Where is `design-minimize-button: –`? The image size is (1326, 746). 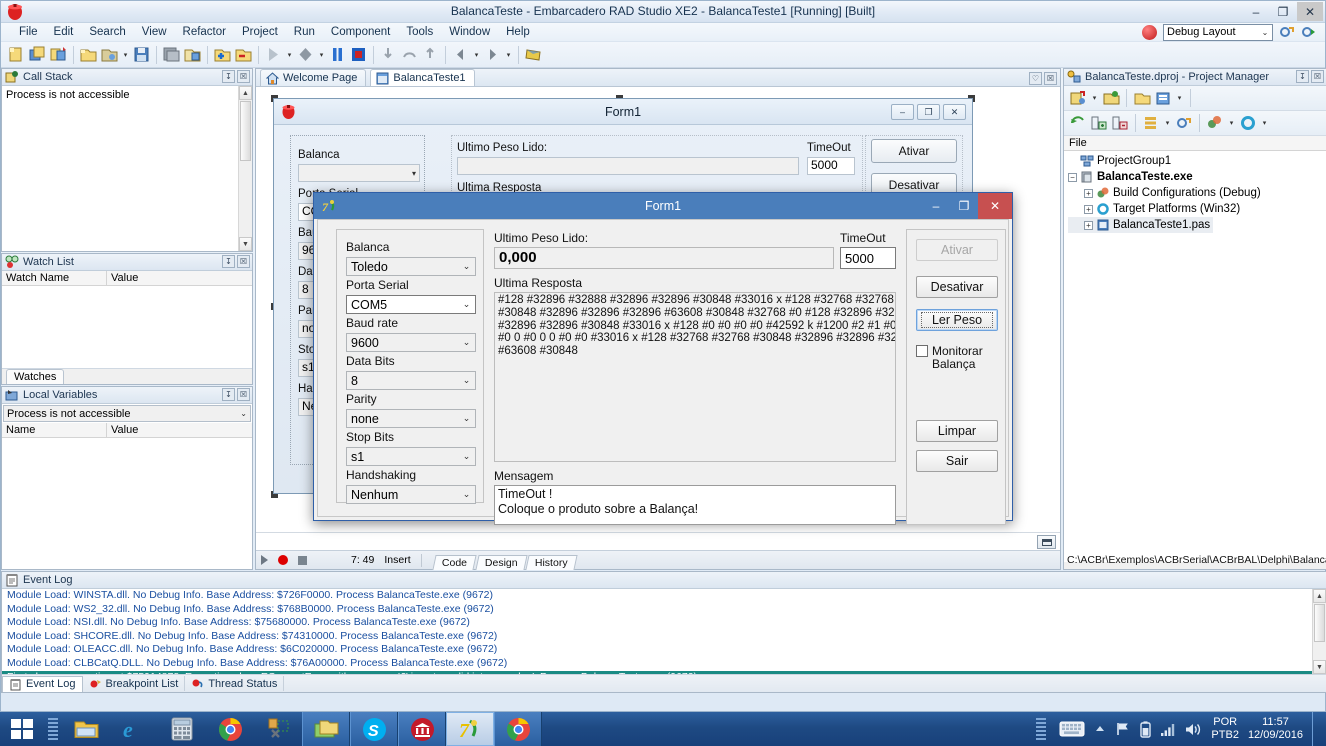
design-minimize-button: – is located at coordinates (902, 112).